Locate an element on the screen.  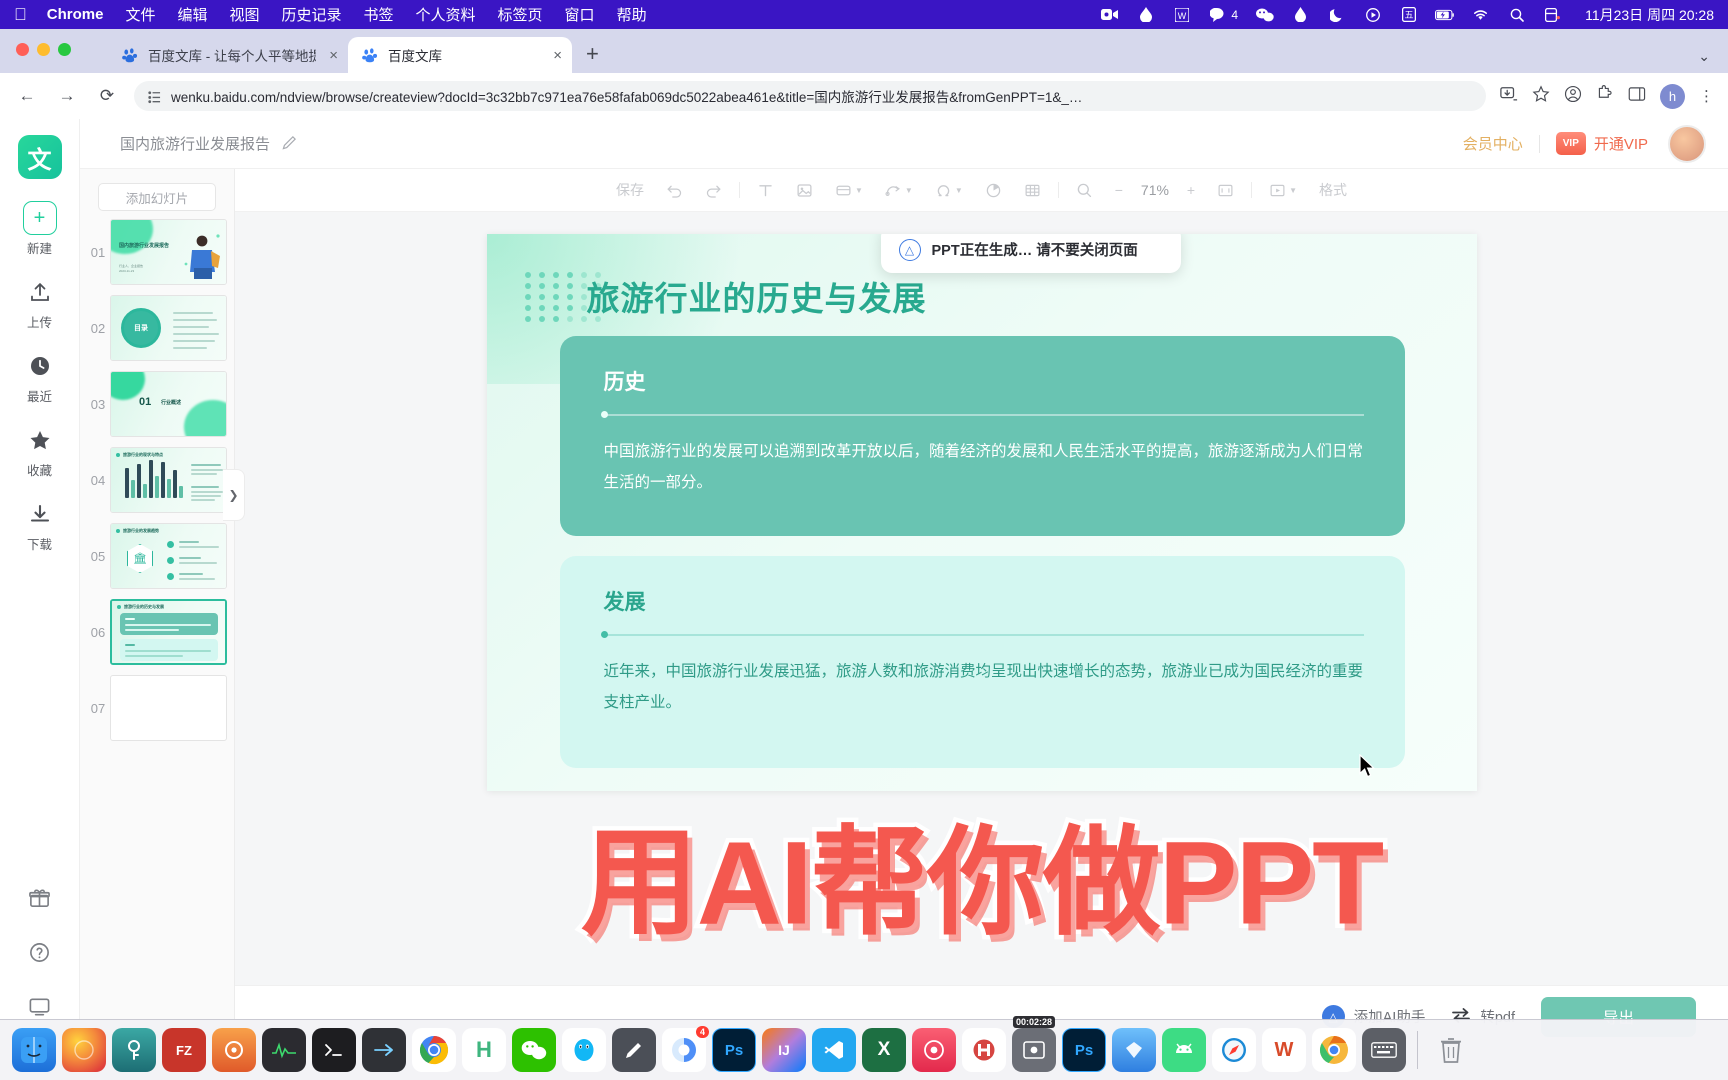
thumbnail-row-6: 06 旅游行业的历史与发展 is located at coordinates (157, 632).